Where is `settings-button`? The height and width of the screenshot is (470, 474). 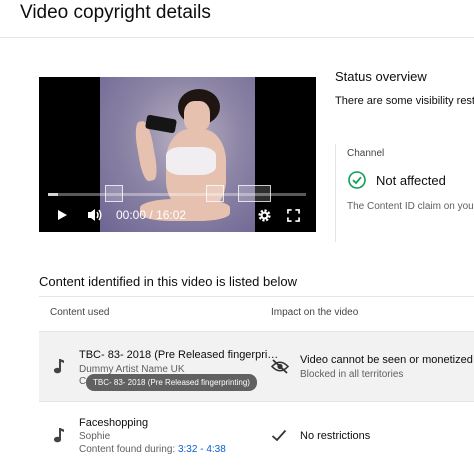
settings-button is located at coordinates (264, 215).